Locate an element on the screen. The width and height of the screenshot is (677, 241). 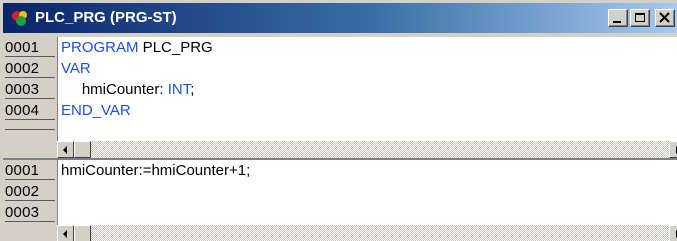
close-button is located at coordinates (665, 18).